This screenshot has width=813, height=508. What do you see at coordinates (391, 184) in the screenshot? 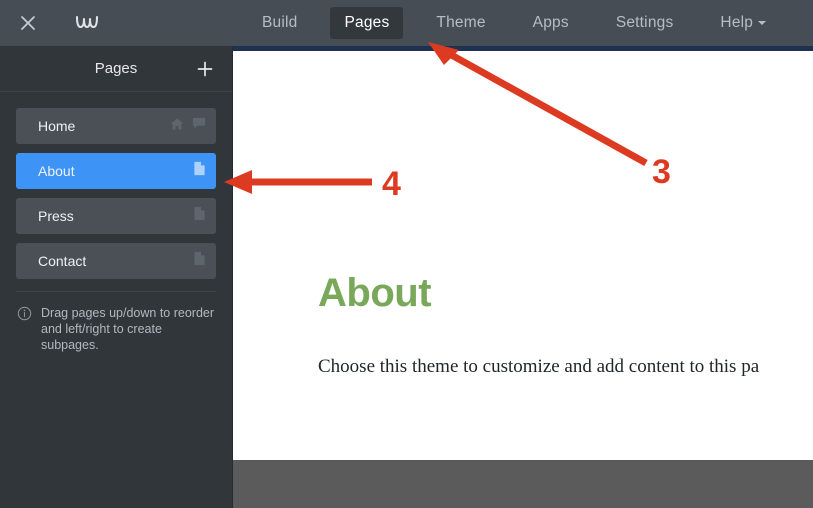
I see `annotation-number-4: 4` at bounding box center [391, 184].